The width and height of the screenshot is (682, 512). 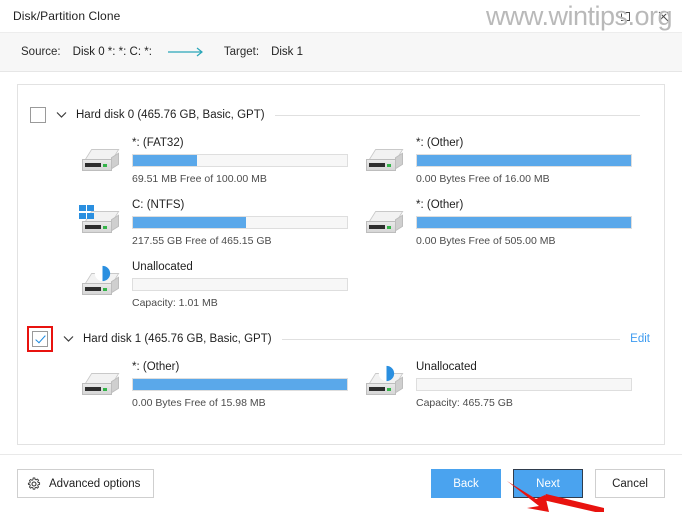 What do you see at coordinates (464, 403) in the screenshot?
I see `partition-capacity: Capacity: 465.75 GB` at bounding box center [464, 403].